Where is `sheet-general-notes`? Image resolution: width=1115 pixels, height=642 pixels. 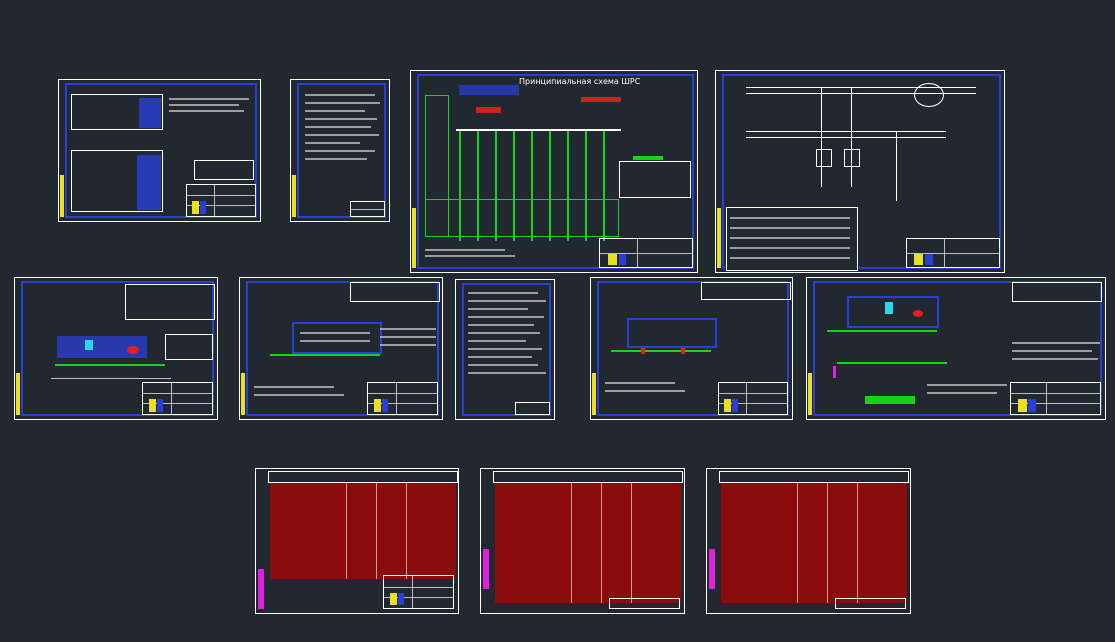
sheet-general-notes is located at coordinates (340, 150).